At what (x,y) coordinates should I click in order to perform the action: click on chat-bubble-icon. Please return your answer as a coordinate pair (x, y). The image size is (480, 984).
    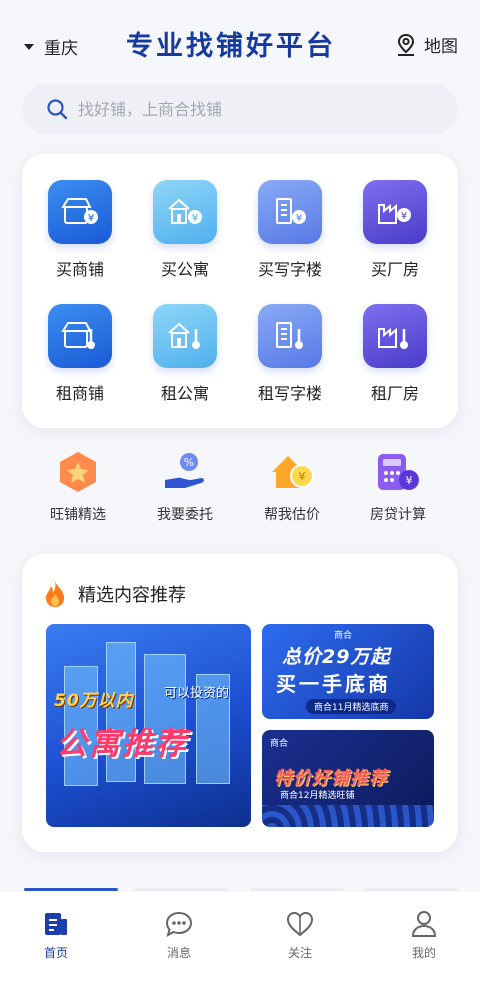
    Looking at the image, I should click on (179, 924).